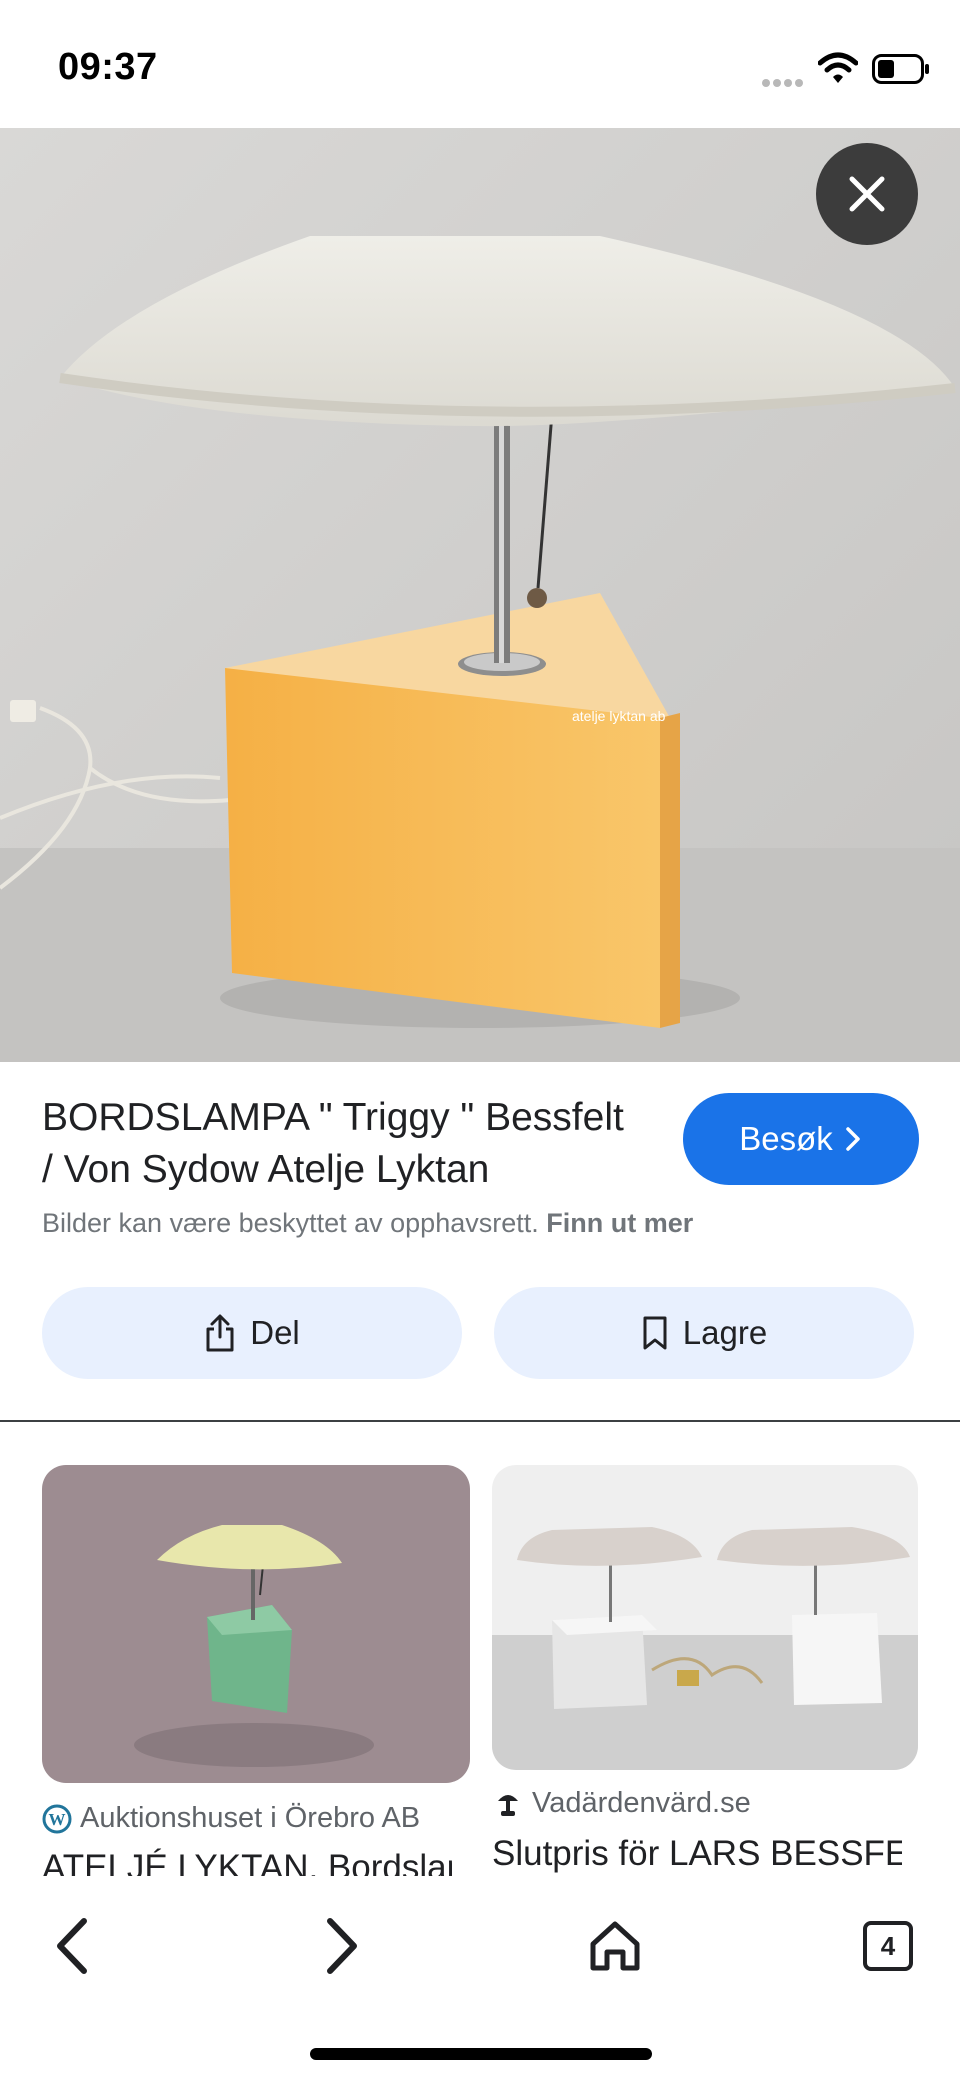 This screenshot has height=2079, width=960. Describe the element at coordinates (480, 1977) in the screenshot. I see `browser-toolbar: 4` at that location.